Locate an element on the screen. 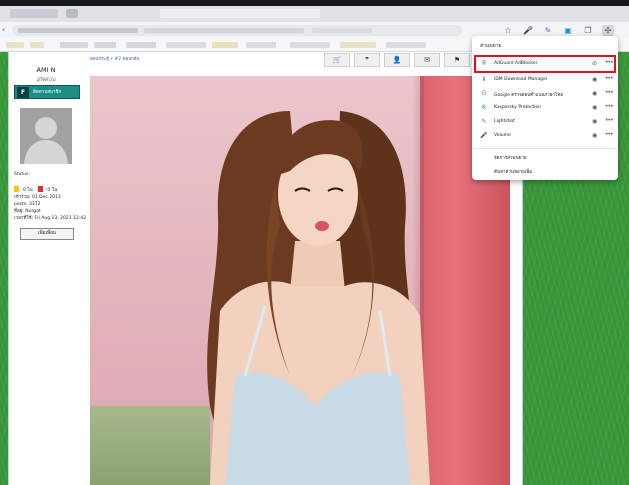  download-icon: ⬇ is located at coordinates (484, 79).